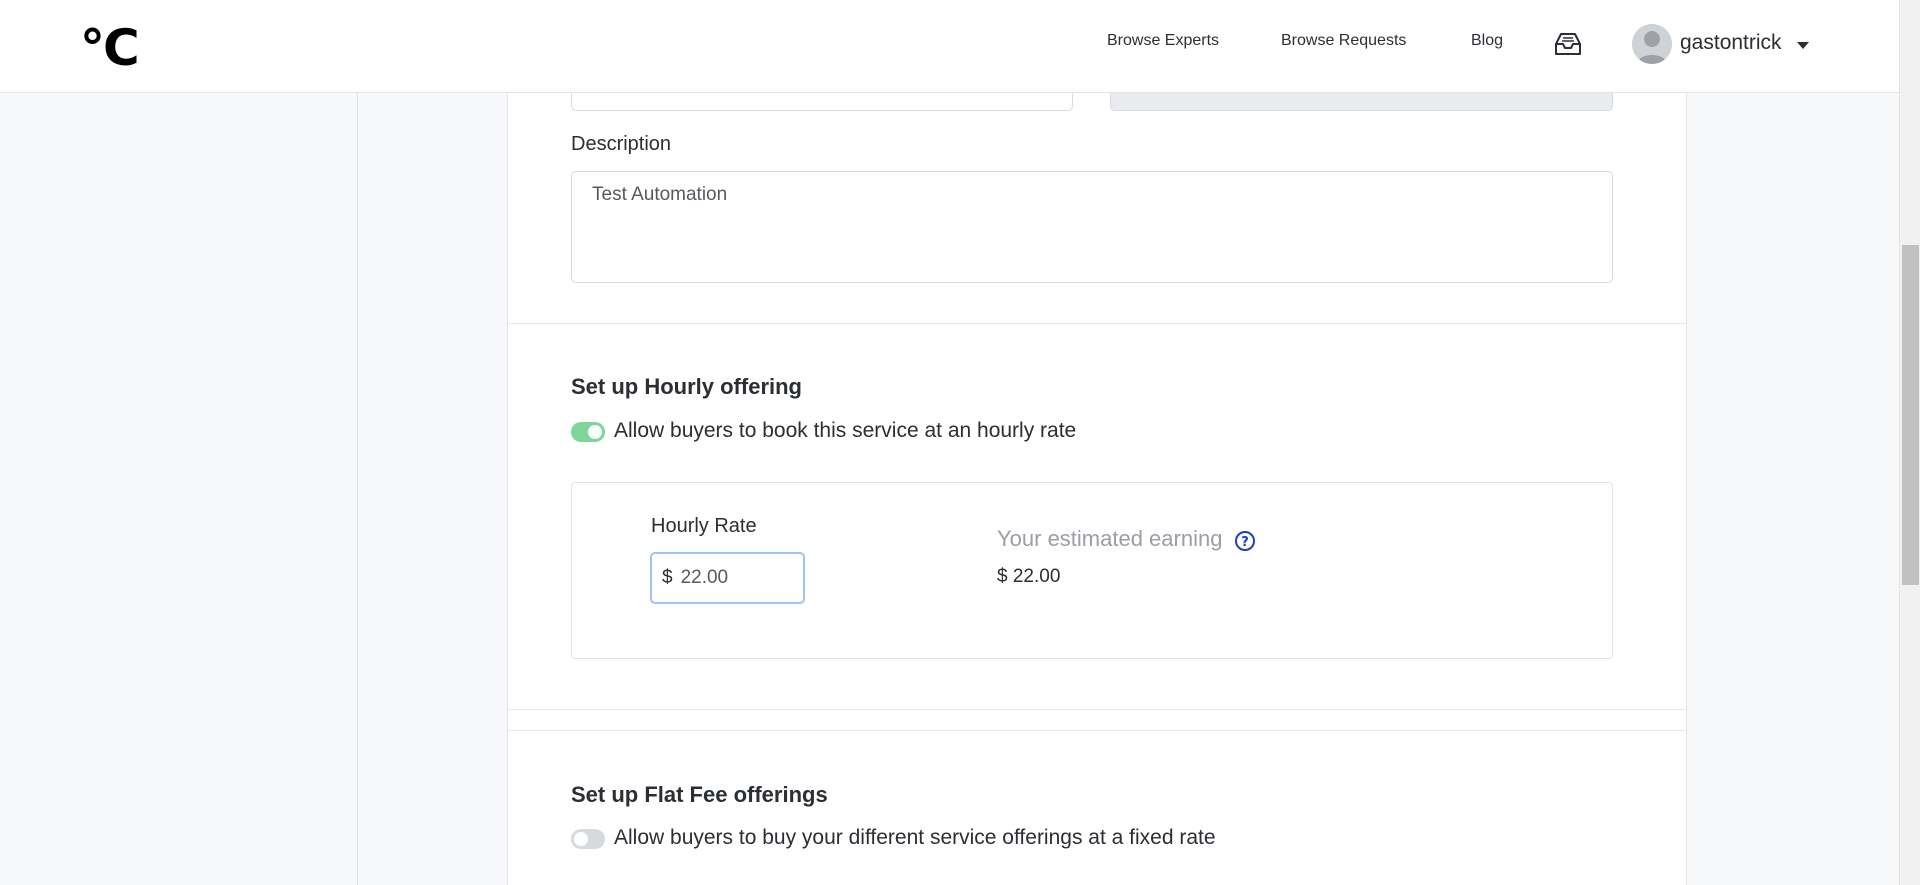 The height and width of the screenshot is (885, 1920). I want to click on help-question-icon: ?, so click(1245, 543).